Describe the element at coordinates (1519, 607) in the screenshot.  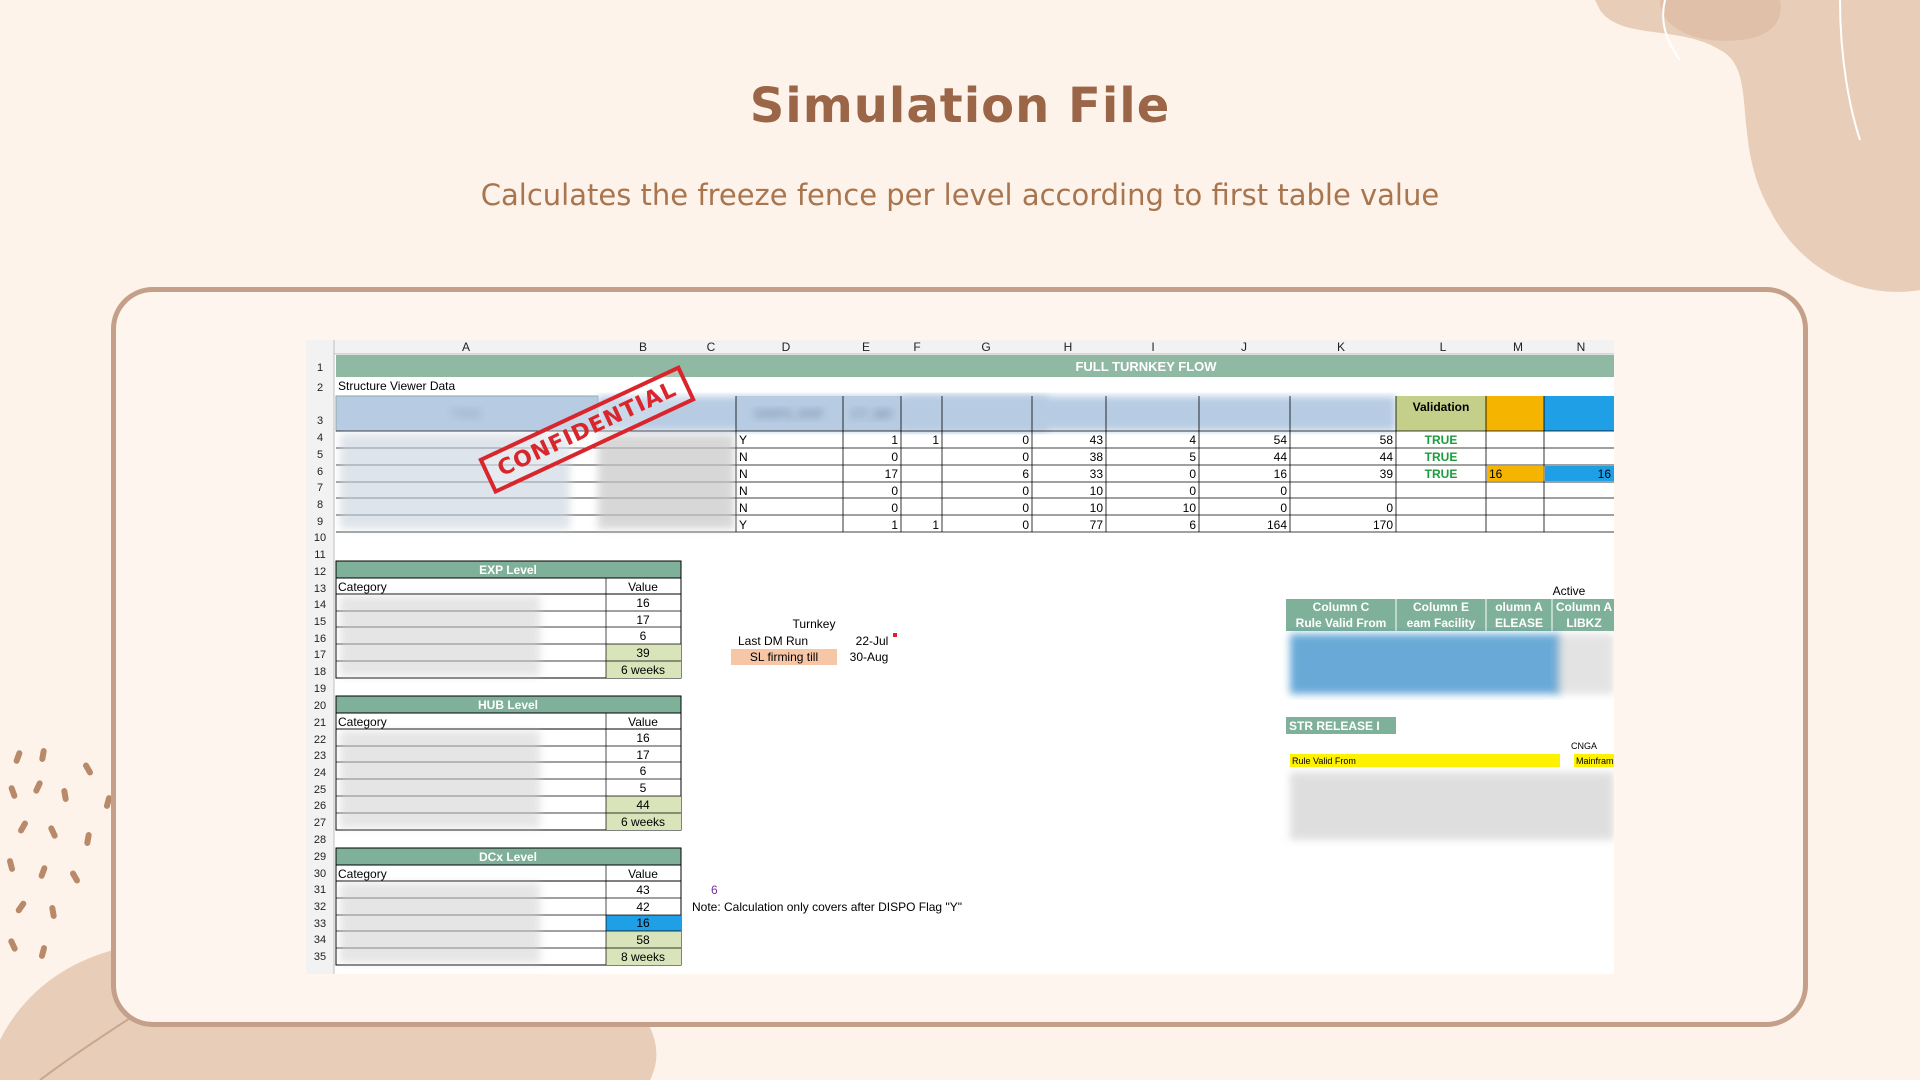
I see `right-col-header: olumn A` at that location.